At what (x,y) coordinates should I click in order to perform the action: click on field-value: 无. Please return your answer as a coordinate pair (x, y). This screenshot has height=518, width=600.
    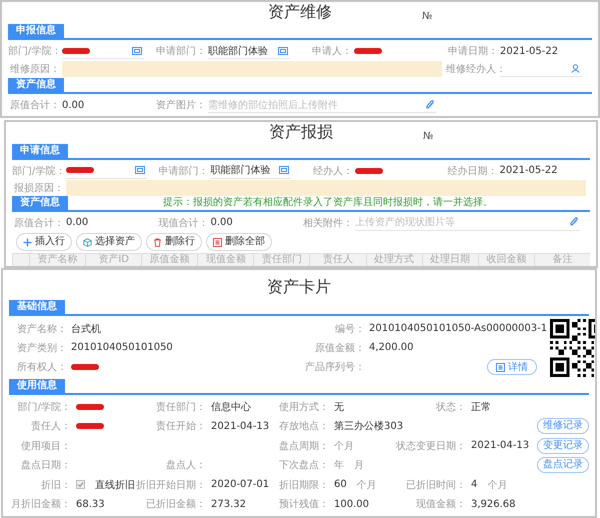
    Looking at the image, I should click on (339, 407).